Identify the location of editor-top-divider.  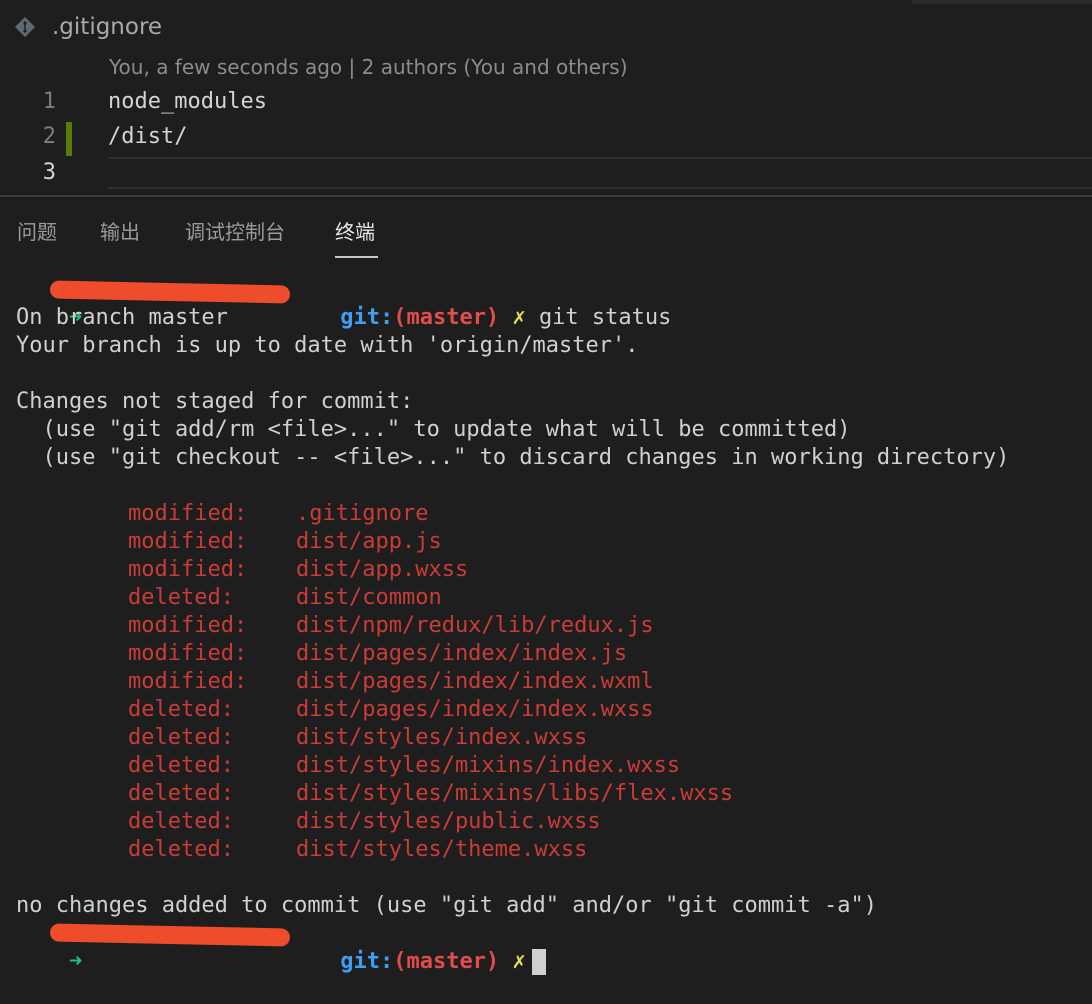
(1002, 2).